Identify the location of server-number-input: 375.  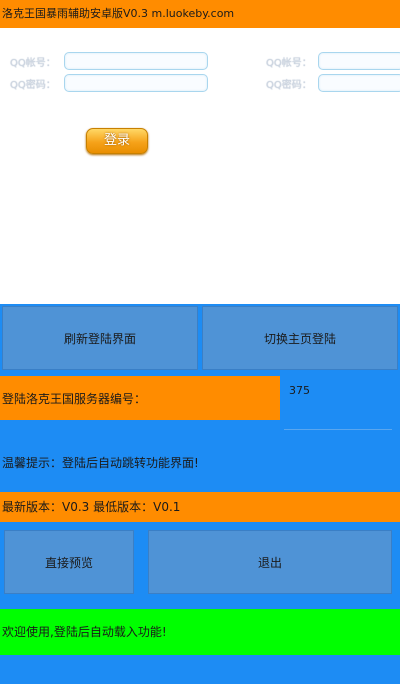
(338, 403).